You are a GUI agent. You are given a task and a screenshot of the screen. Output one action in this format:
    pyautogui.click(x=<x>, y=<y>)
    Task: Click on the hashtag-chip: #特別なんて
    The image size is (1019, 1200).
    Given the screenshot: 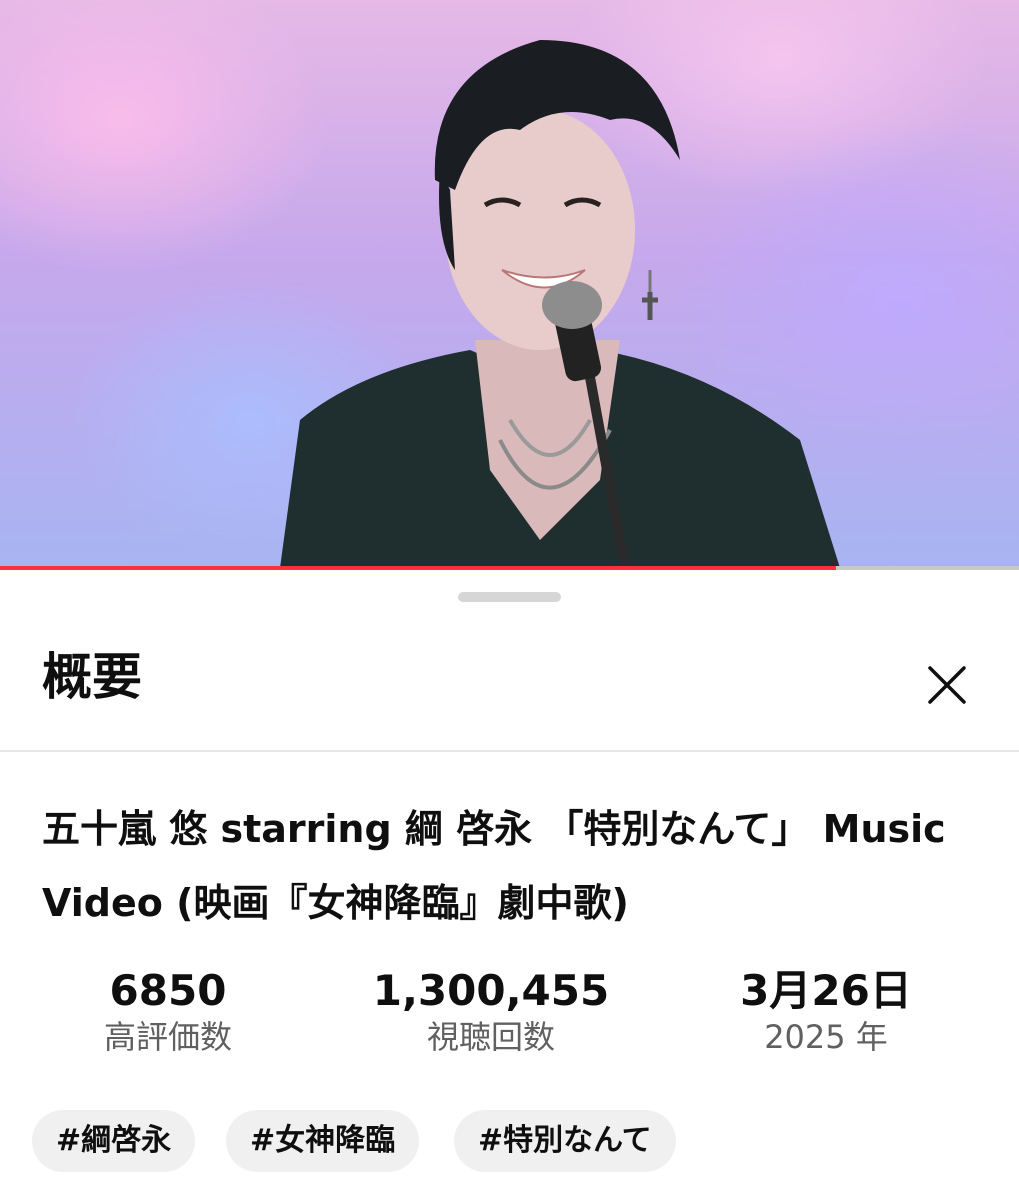 What is the action you would take?
    pyautogui.click(x=565, y=1141)
    